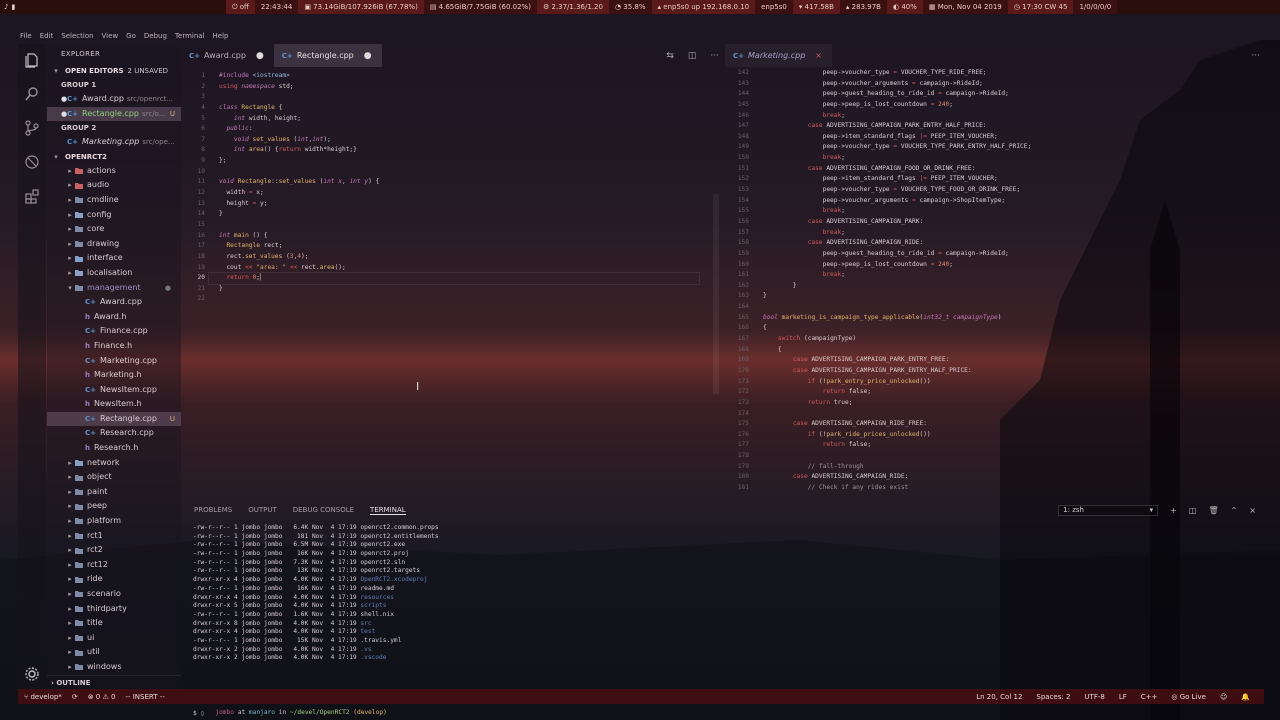  Describe the element at coordinates (114, 302) in the screenshot. I see `file-item: C+ Award.cpp` at that location.